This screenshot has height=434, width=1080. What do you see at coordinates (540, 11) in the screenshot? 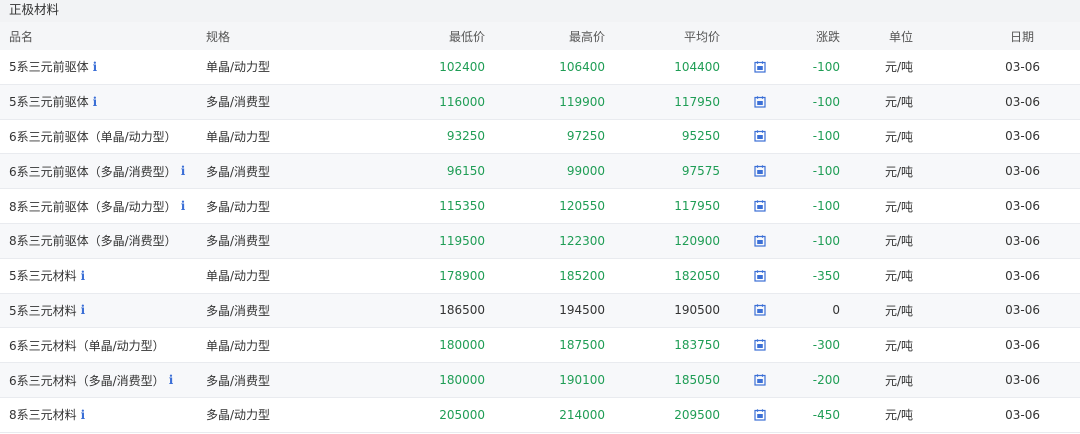
I see `section-title: 正极材料` at bounding box center [540, 11].